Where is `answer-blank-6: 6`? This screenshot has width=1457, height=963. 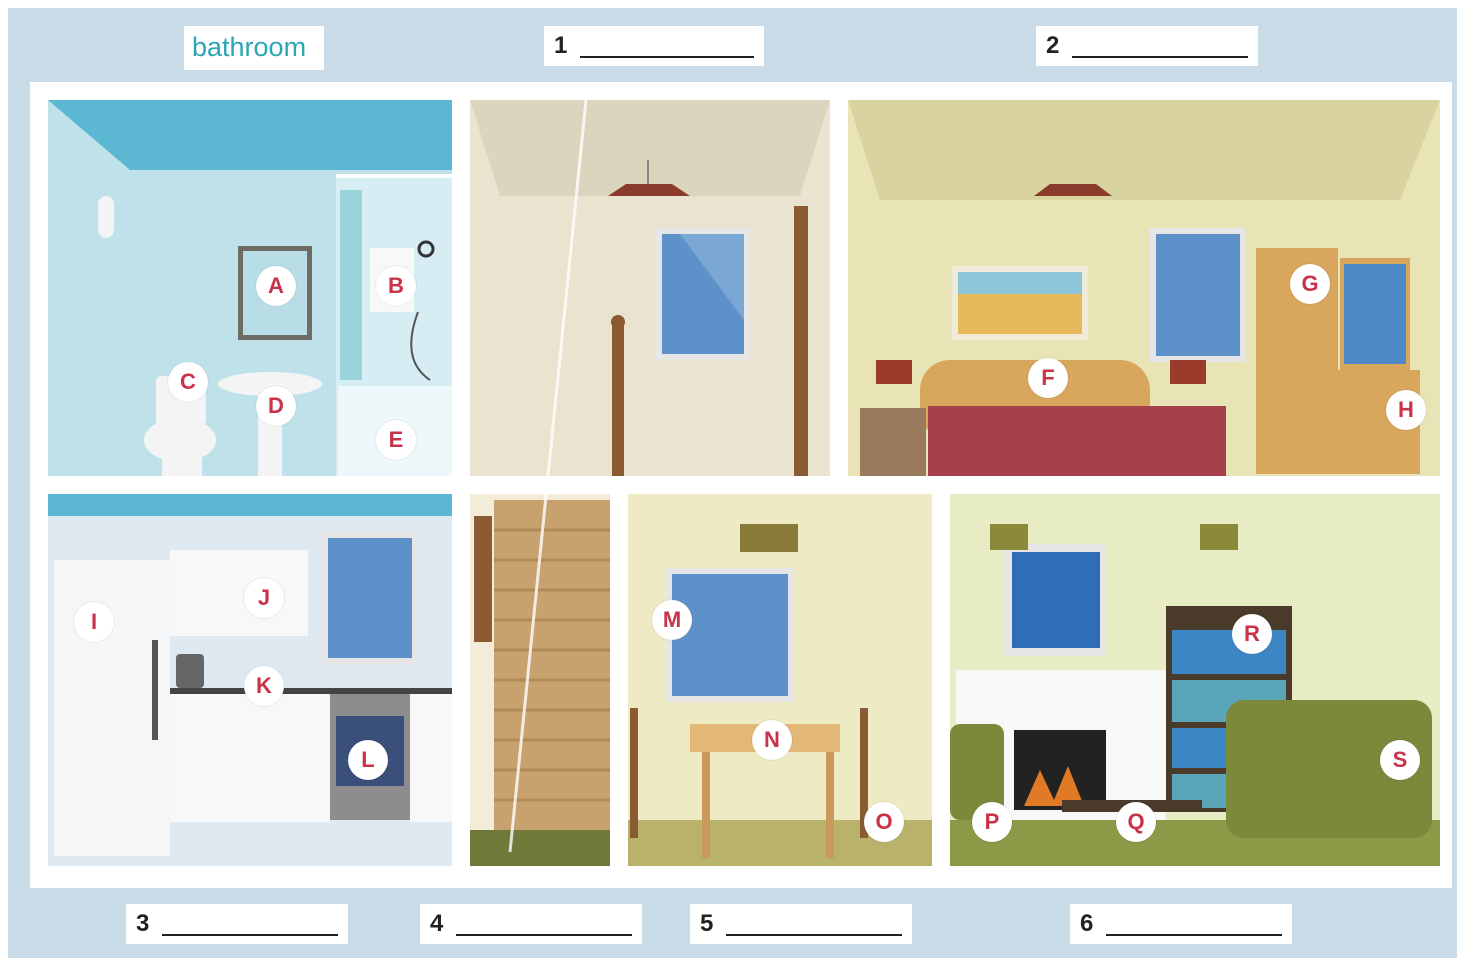
answer-blank-6: 6 is located at coordinates (1181, 924).